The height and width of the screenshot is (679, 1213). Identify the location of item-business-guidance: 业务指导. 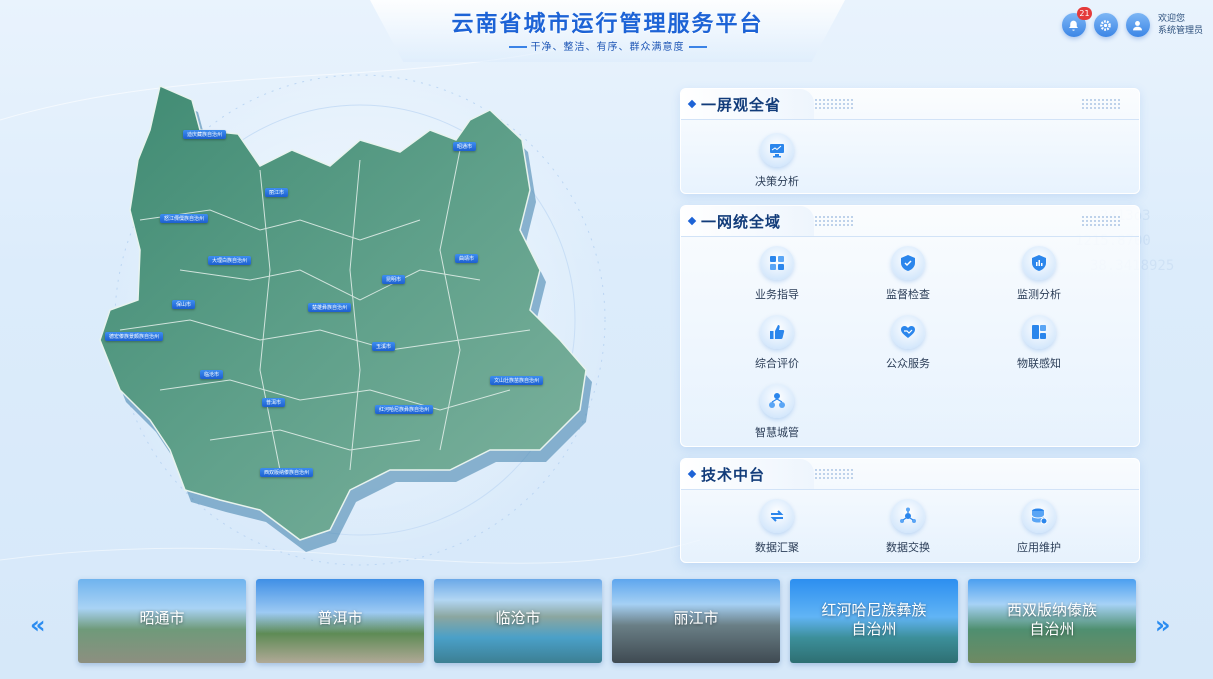
(777, 274).